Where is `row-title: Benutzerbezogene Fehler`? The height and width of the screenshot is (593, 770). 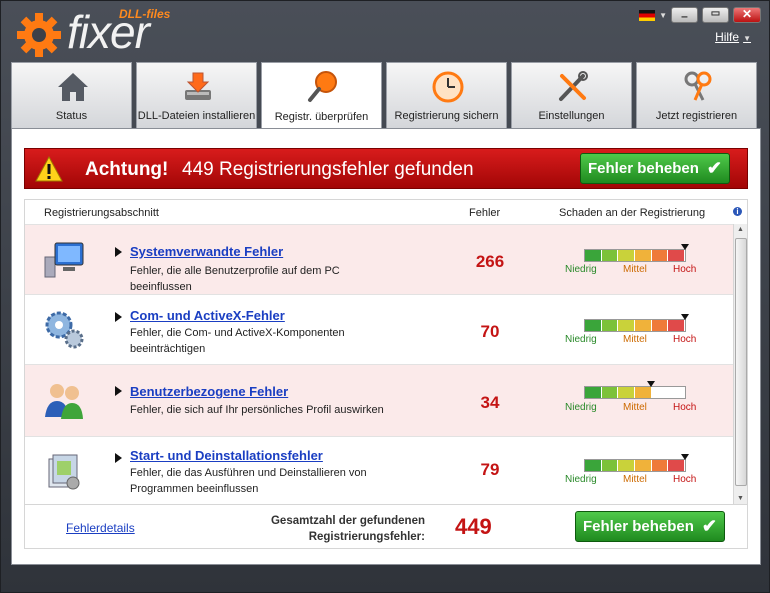 row-title: Benutzerbezogene Fehler is located at coordinates (209, 391).